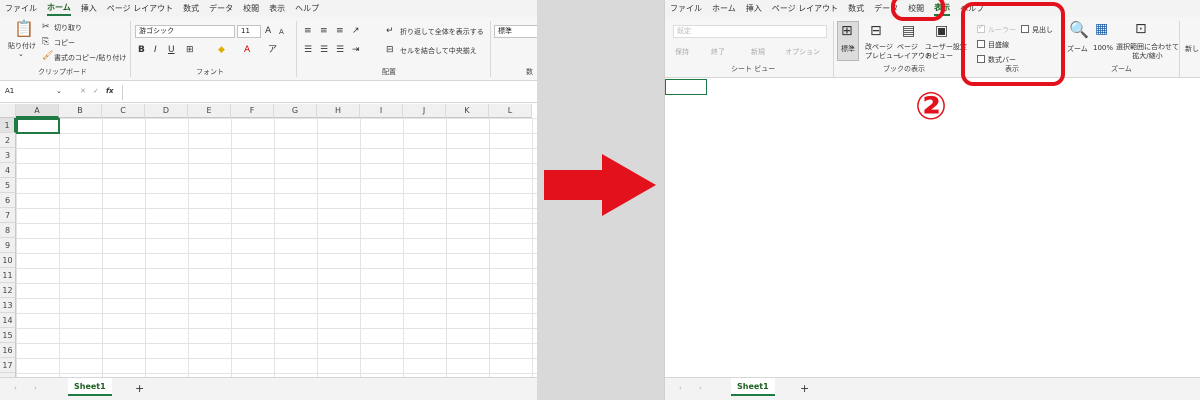  I want to click on row-header: 1, so click(8, 125).